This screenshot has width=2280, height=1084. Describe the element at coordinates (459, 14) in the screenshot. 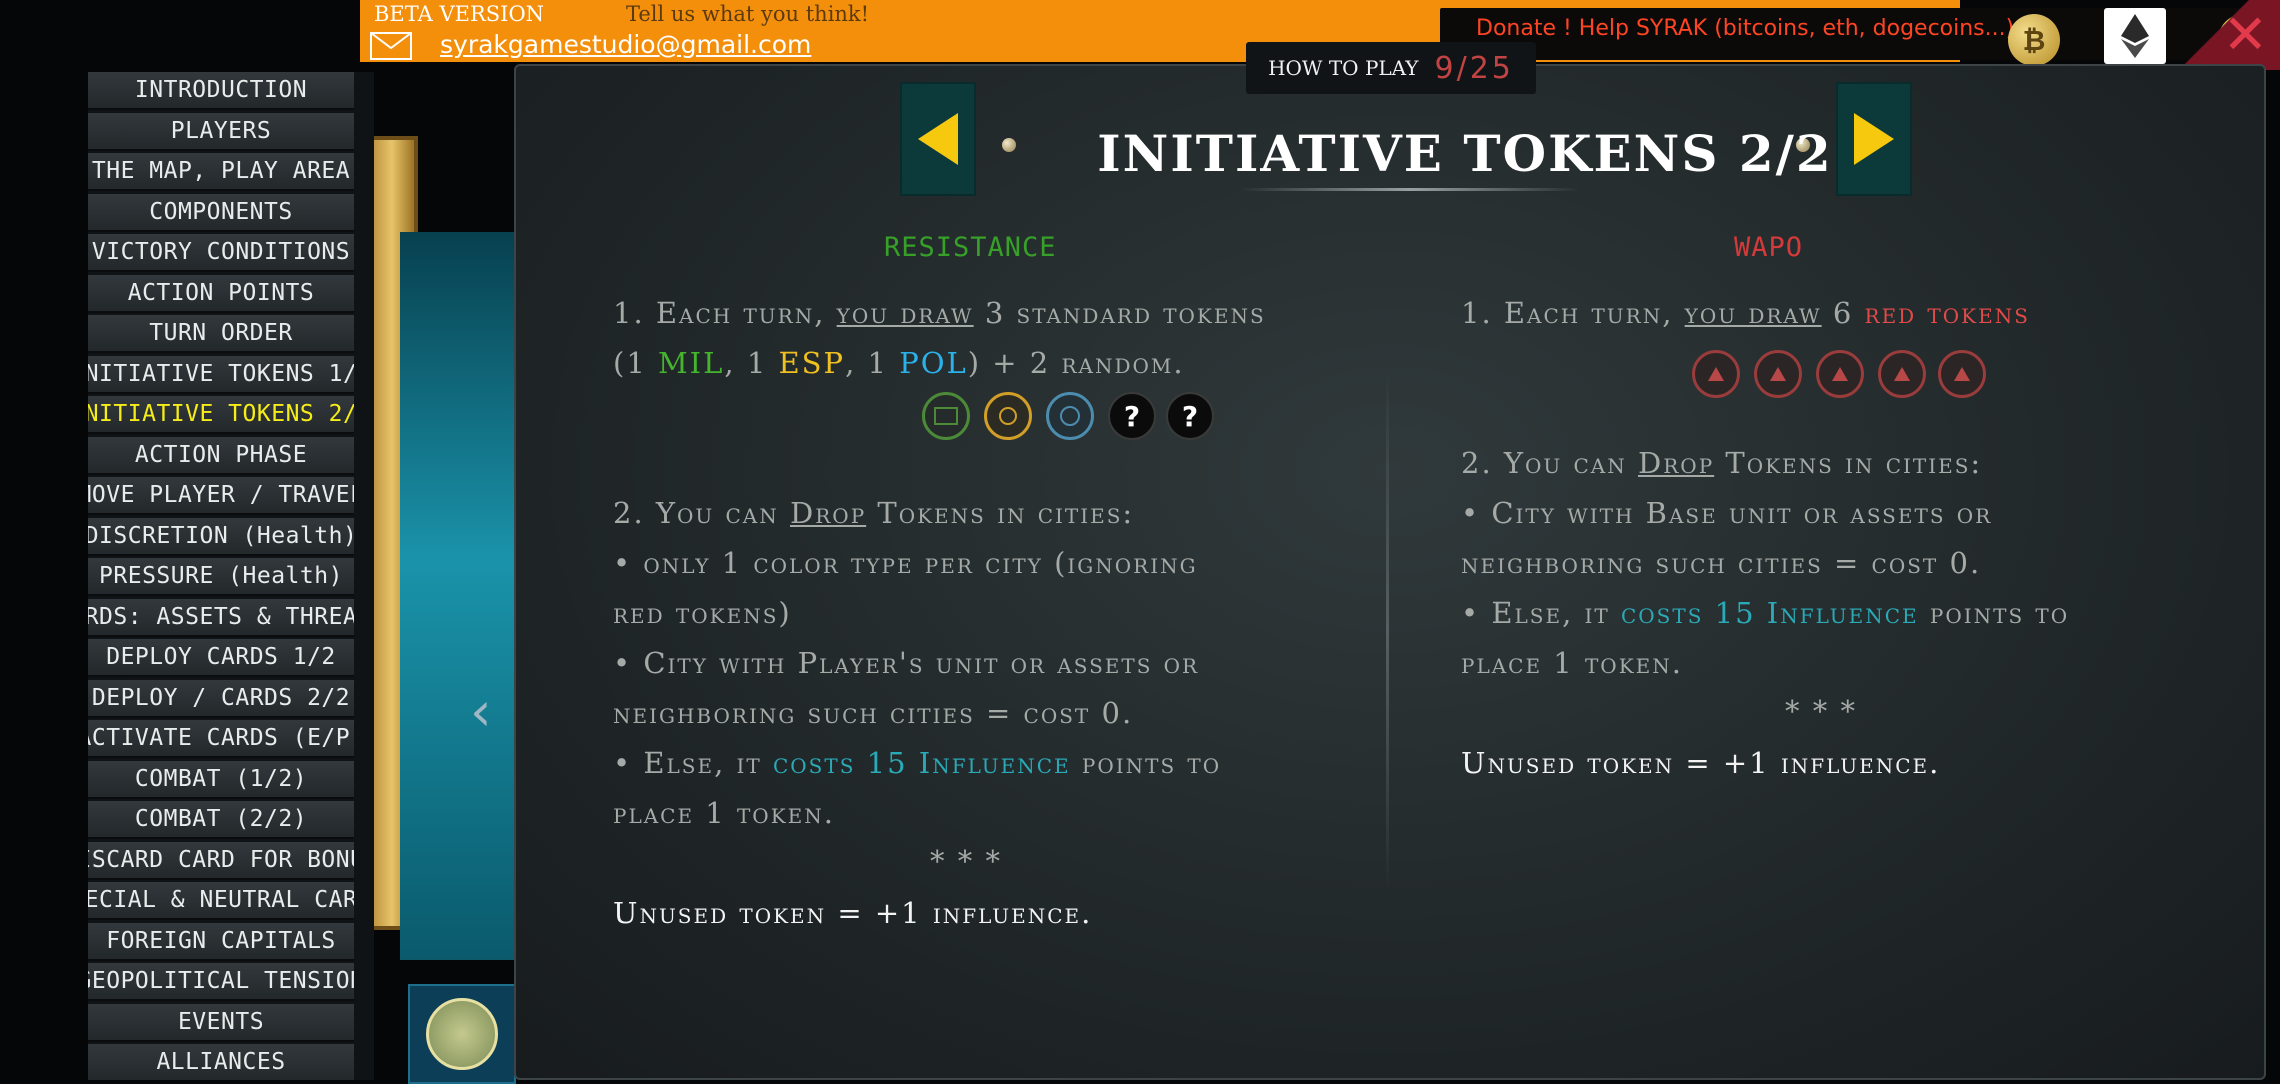

I see `beta-label: BETA VERSION` at that location.